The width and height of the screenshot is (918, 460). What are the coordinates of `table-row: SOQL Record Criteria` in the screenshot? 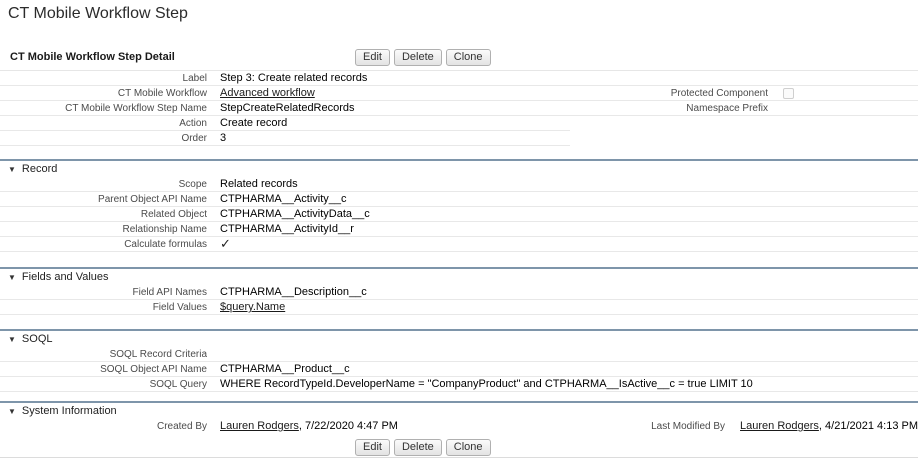 It's located at (459, 354).